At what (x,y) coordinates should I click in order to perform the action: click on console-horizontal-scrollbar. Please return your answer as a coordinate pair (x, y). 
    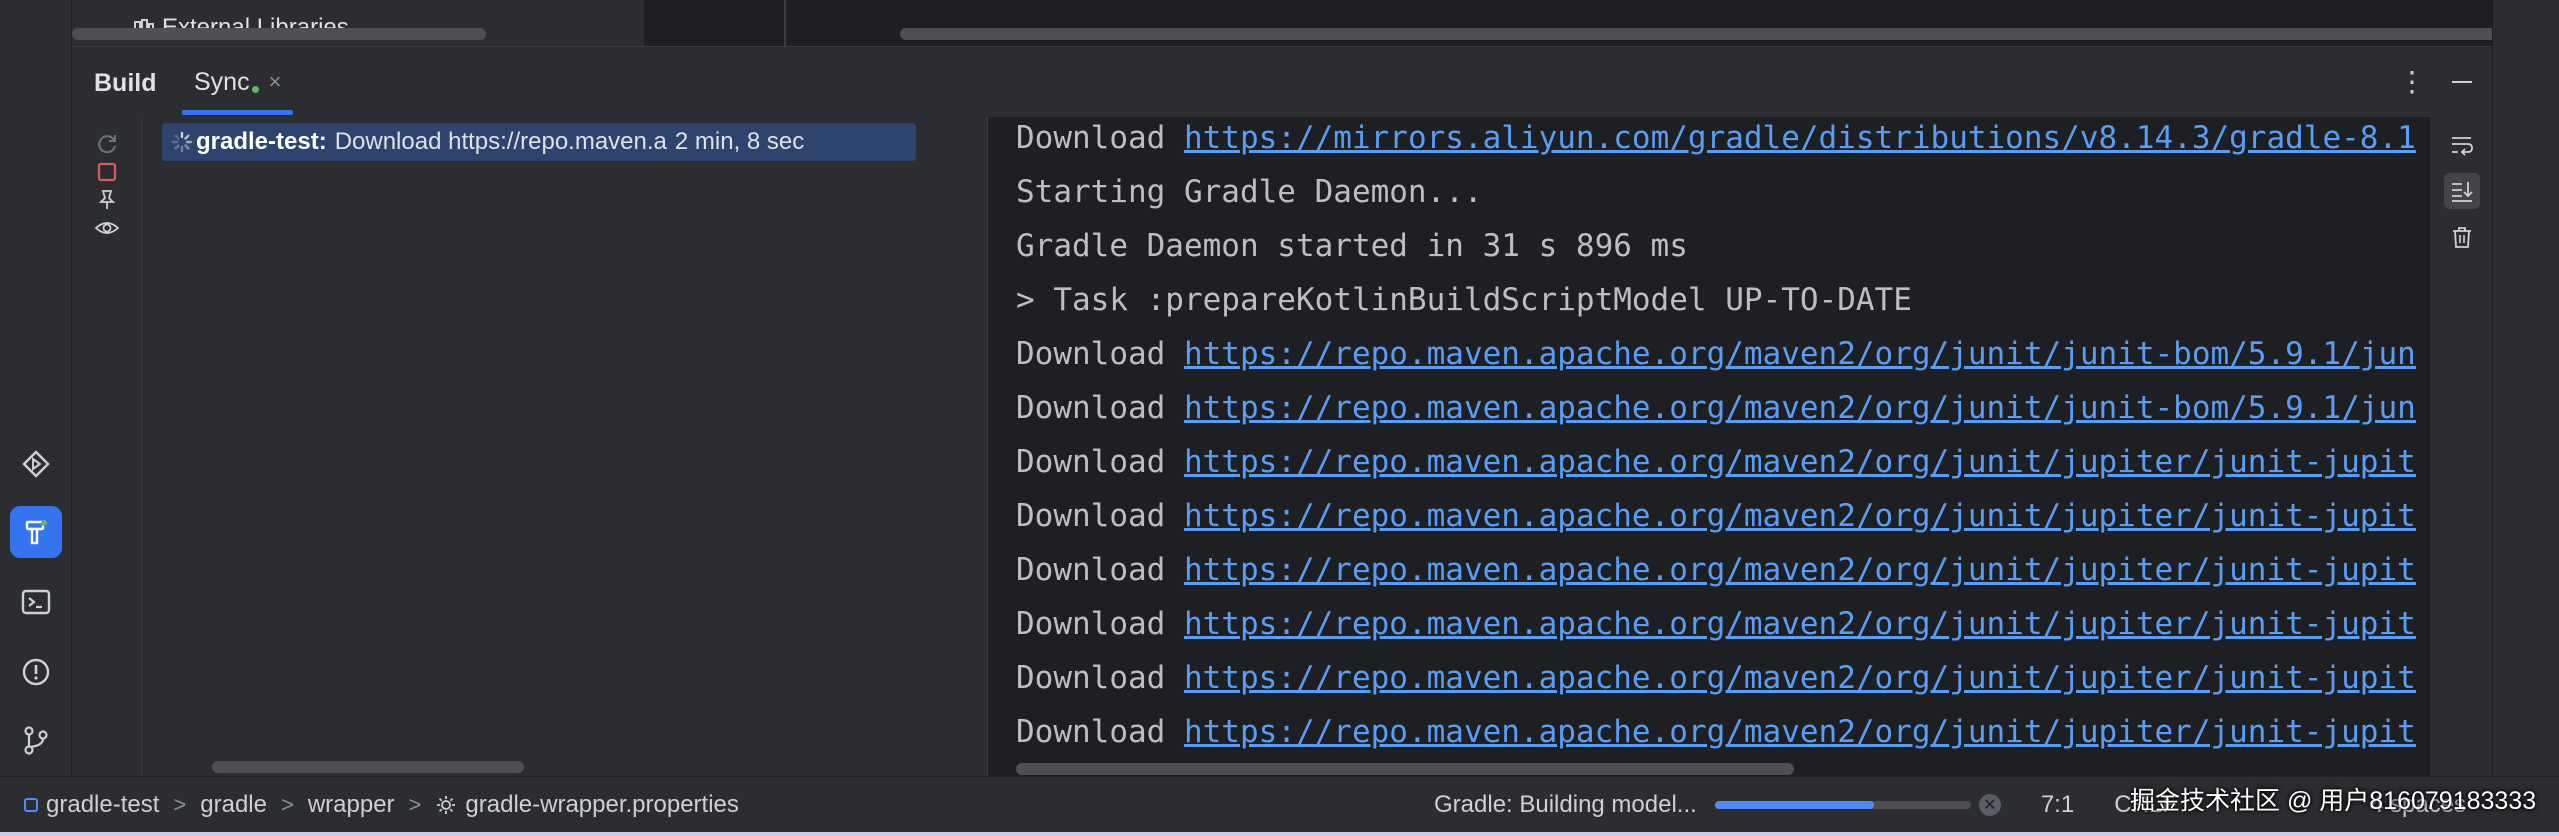
    Looking at the image, I should click on (1405, 769).